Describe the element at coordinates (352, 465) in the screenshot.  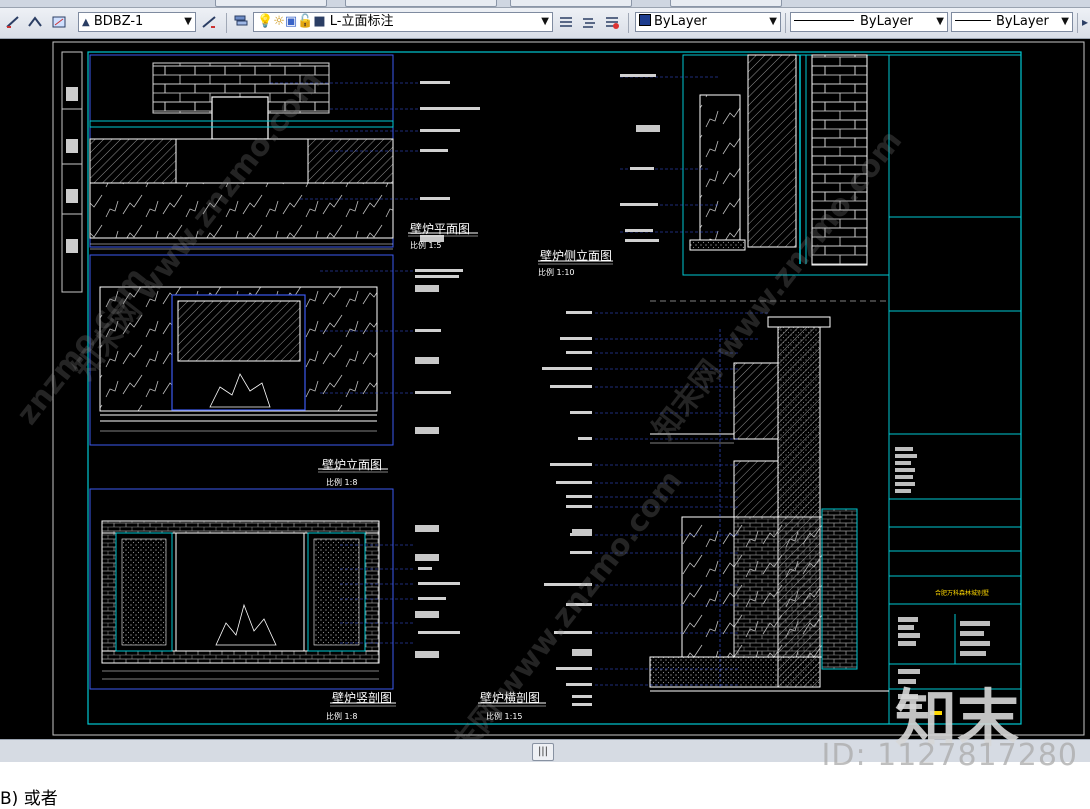
I see `front-view-title: 壁炉立面图` at that location.